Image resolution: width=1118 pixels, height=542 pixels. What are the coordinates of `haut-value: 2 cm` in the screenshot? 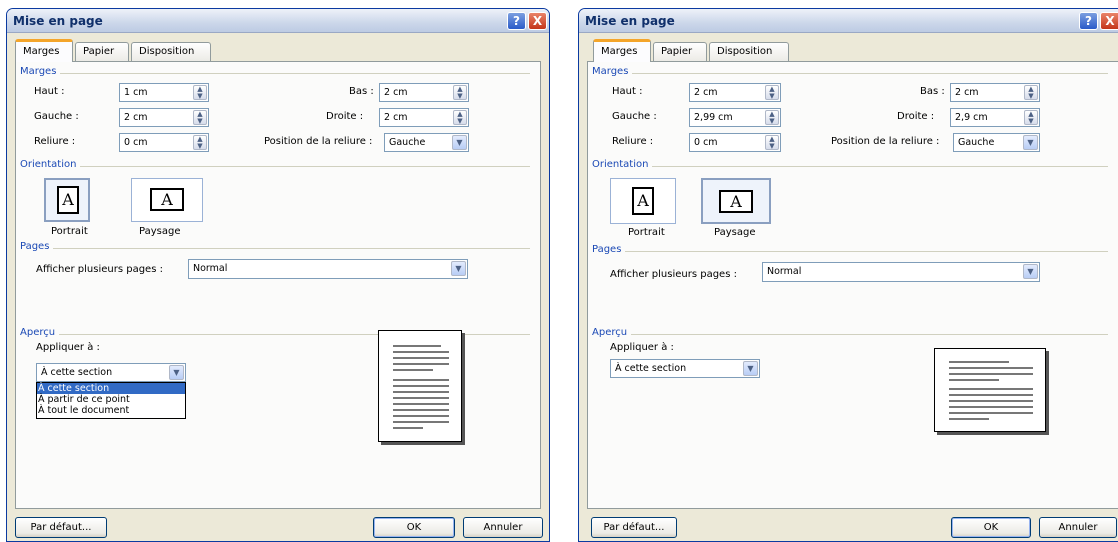 It's located at (706, 92).